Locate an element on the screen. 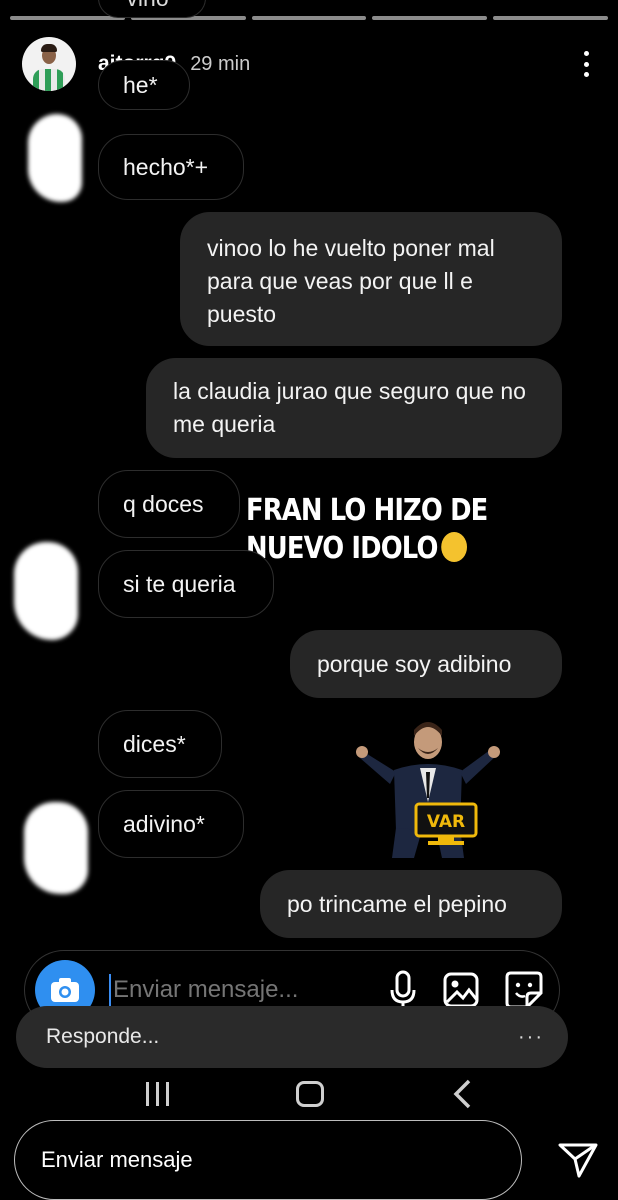 This screenshot has height=1200, width=618. message-bubble-out: porque soy adibino is located at coordinates (426, 664).